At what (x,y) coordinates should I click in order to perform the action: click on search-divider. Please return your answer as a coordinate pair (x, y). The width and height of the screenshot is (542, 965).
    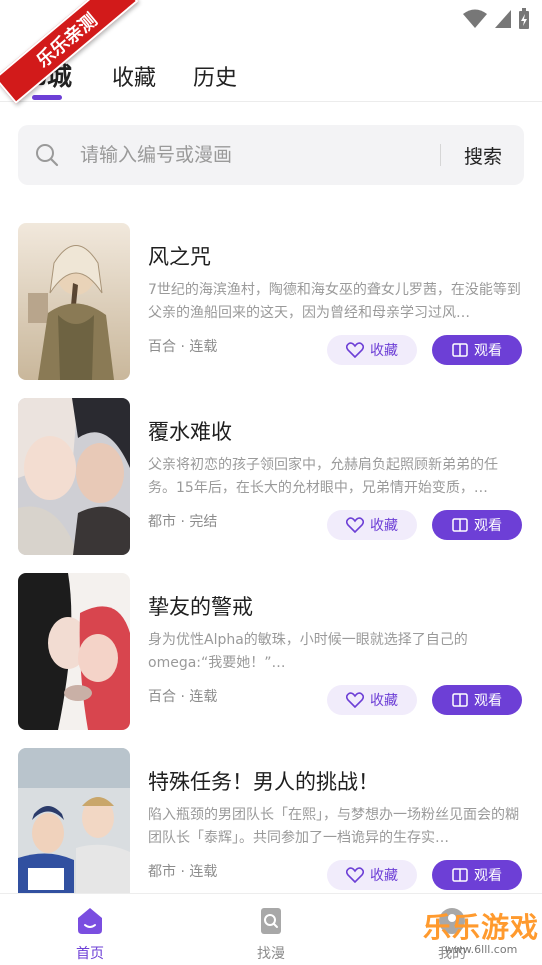
    Looking at the image, I should click on (440, 155).